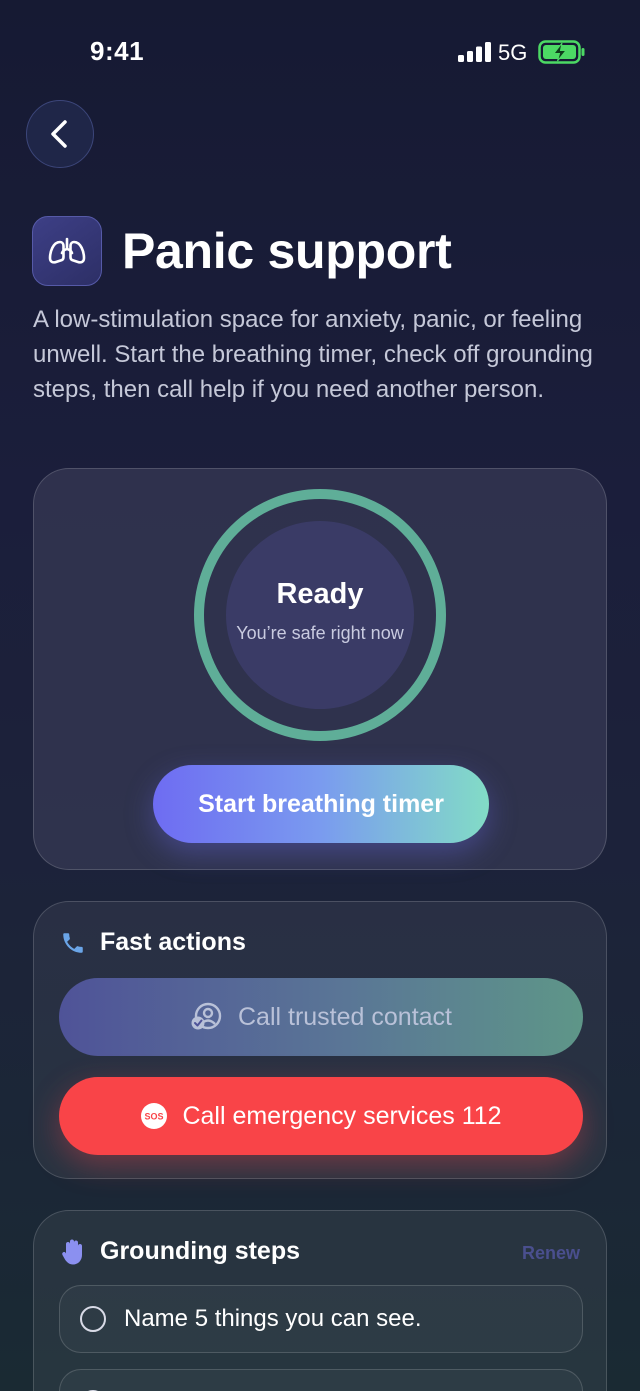 The image size is (640, 1391). Describe the element at coordinates (206, 1016) in the screenshot. I see `contact-check-icon` at that location.